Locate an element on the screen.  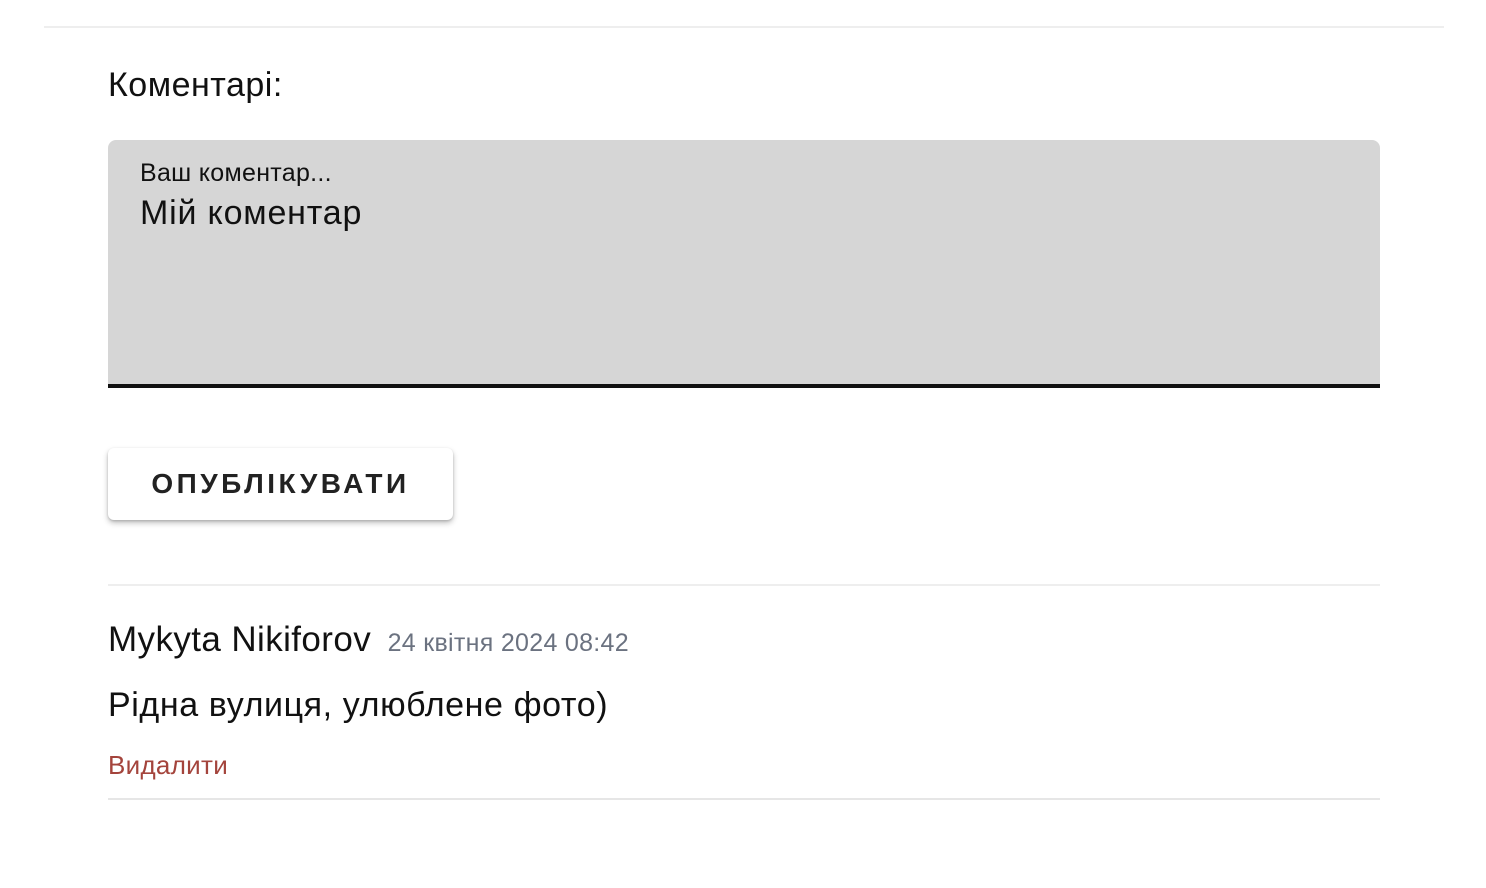
delete-comment-link: Видалити is located at coordinates (168, 765).